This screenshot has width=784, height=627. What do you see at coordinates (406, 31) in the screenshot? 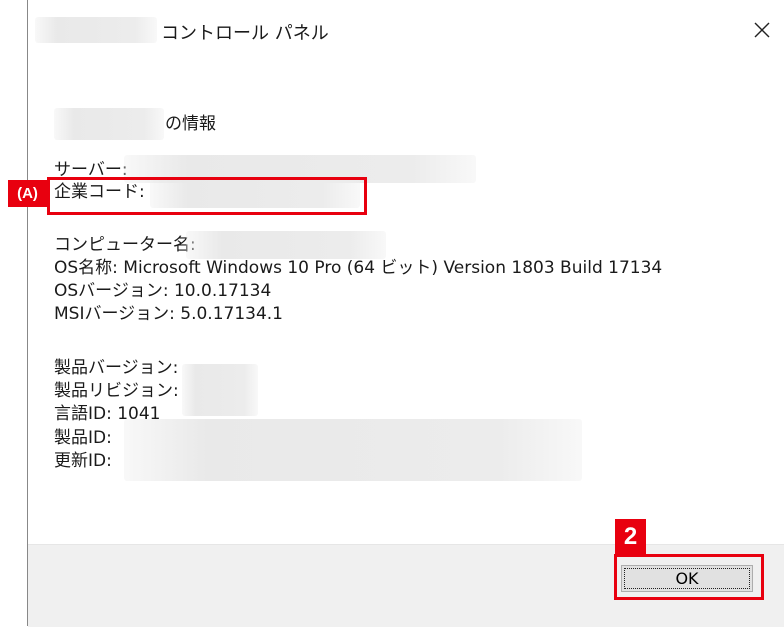
I see `title-bar: コントロール パネル` at bounding box center [406, 31].